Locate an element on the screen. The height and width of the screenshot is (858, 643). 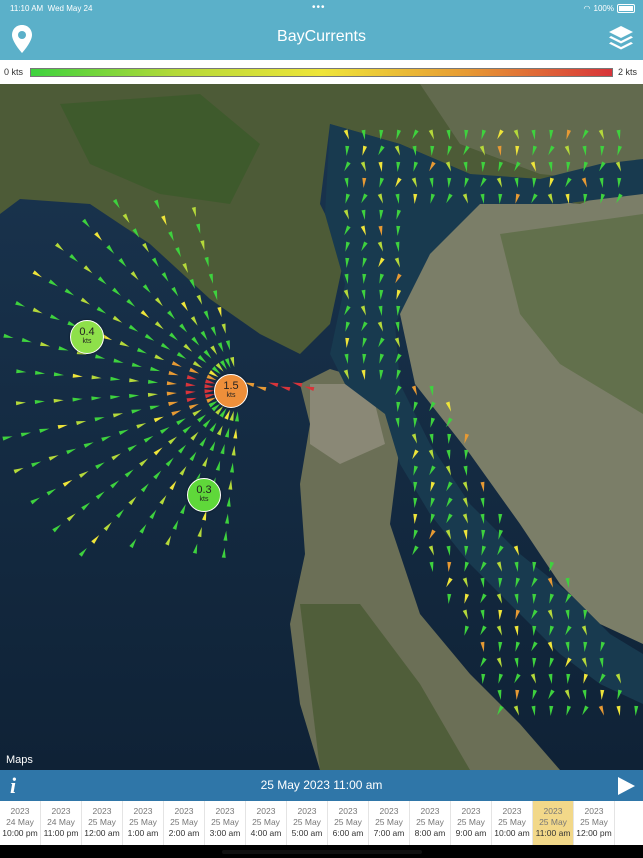
current-datetime: 25 May 2023 11:00 am is located at coordinates (321, 785).